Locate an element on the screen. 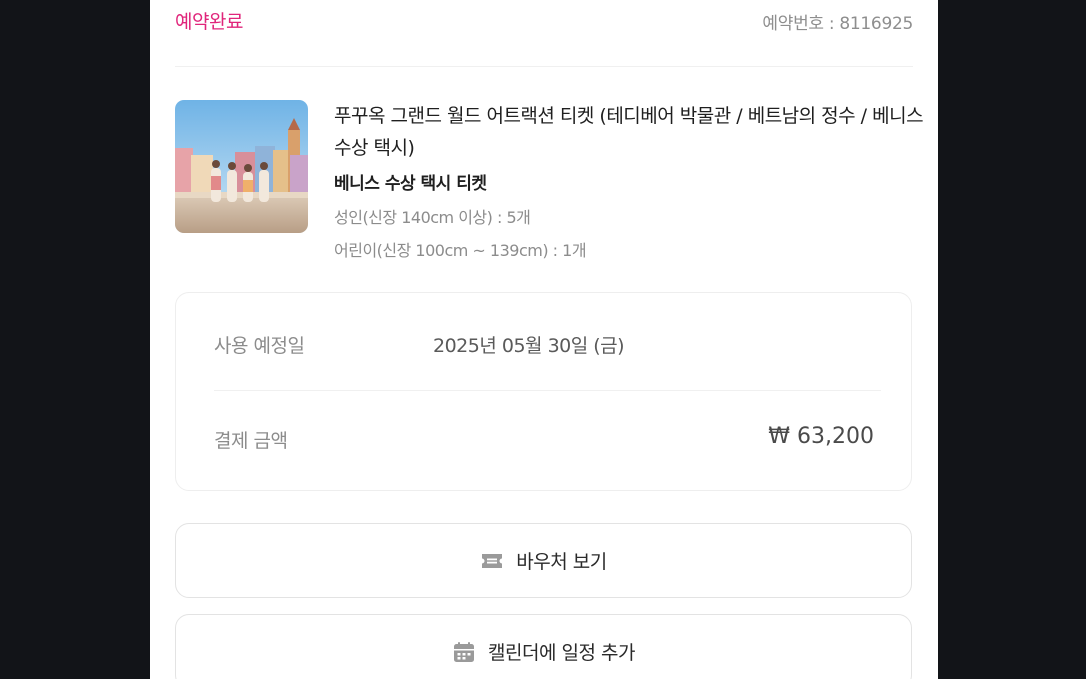 Image resolution: width=1086 pixels, height=679 pixels. payment-amount-value: ₩ 63,200 is located at coordinates (821, 436).